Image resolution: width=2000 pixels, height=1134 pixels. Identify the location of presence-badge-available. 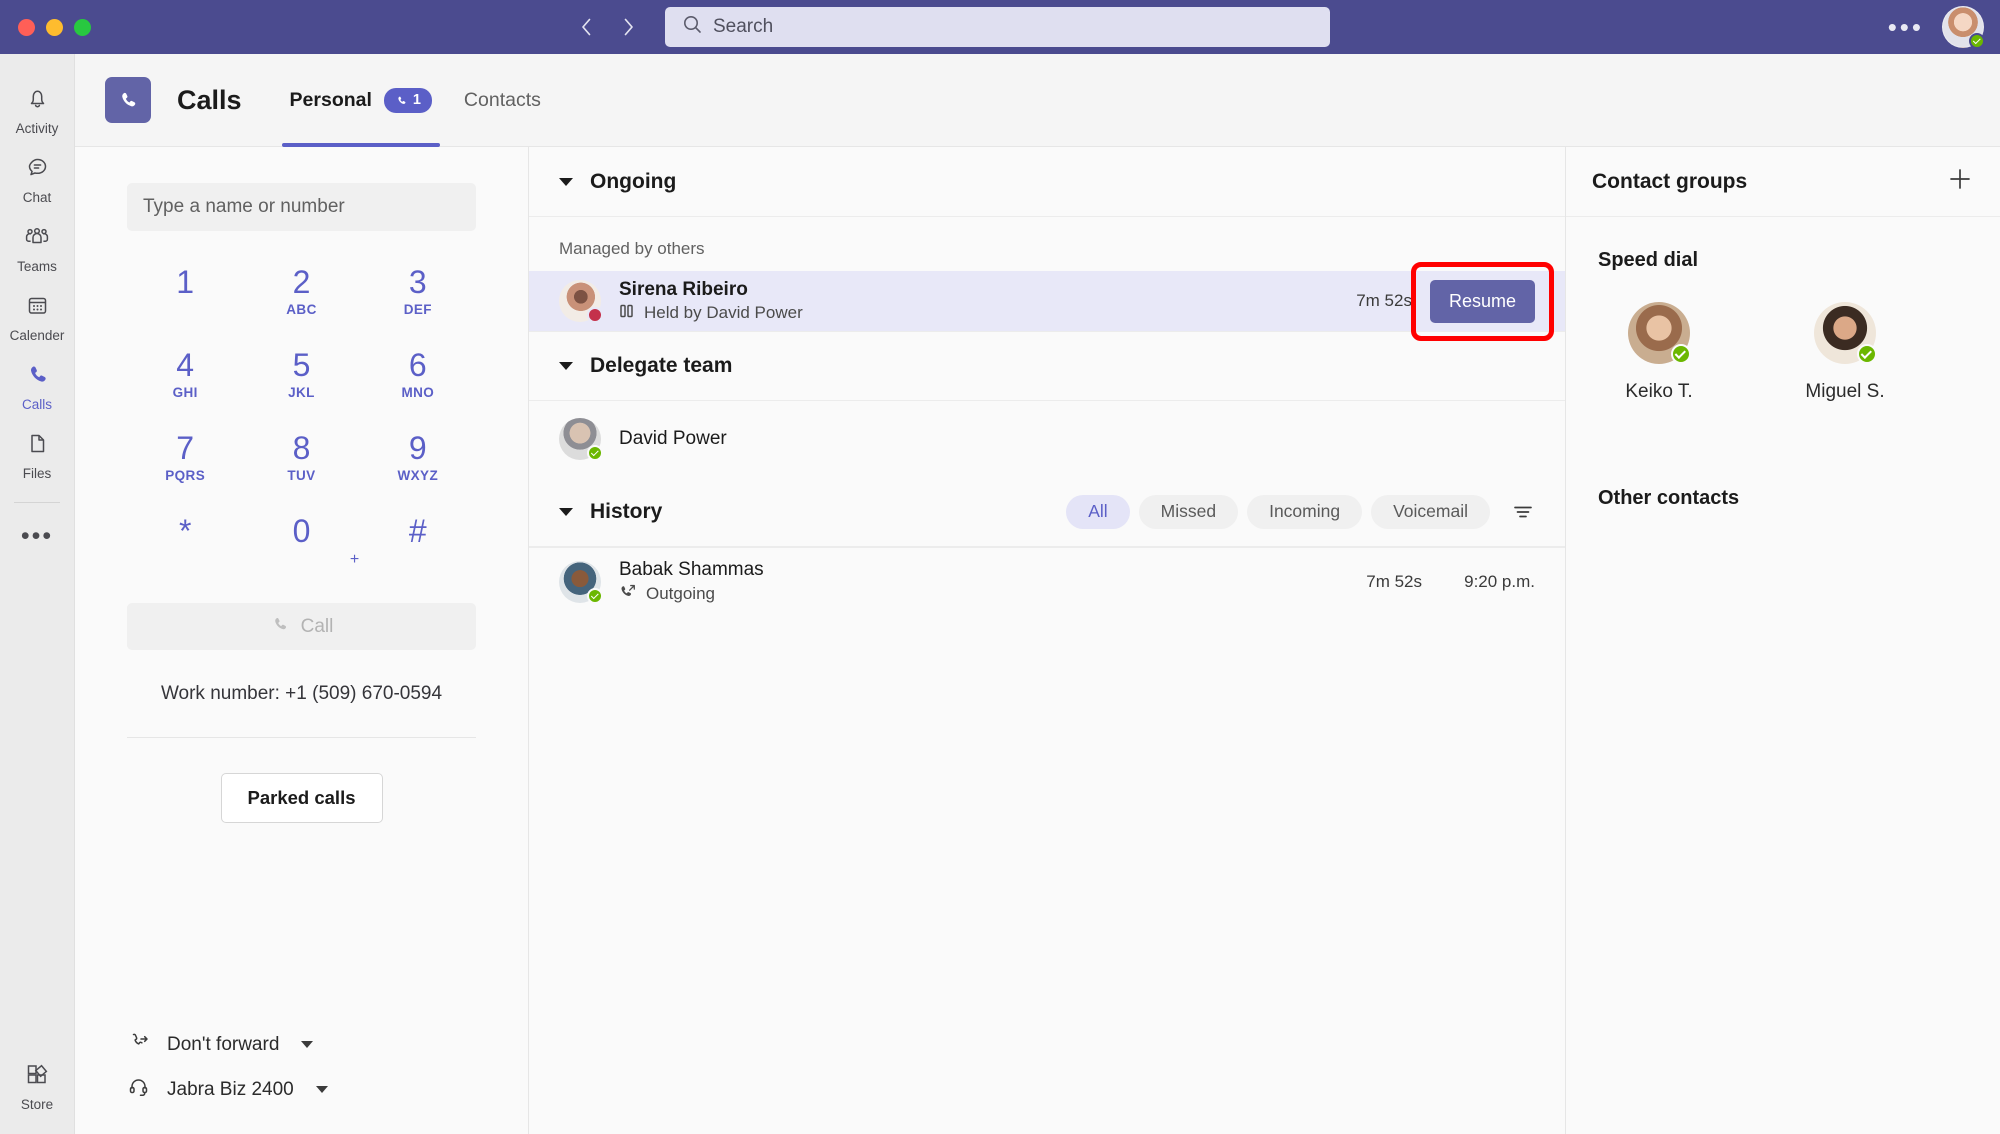
(595, 595).